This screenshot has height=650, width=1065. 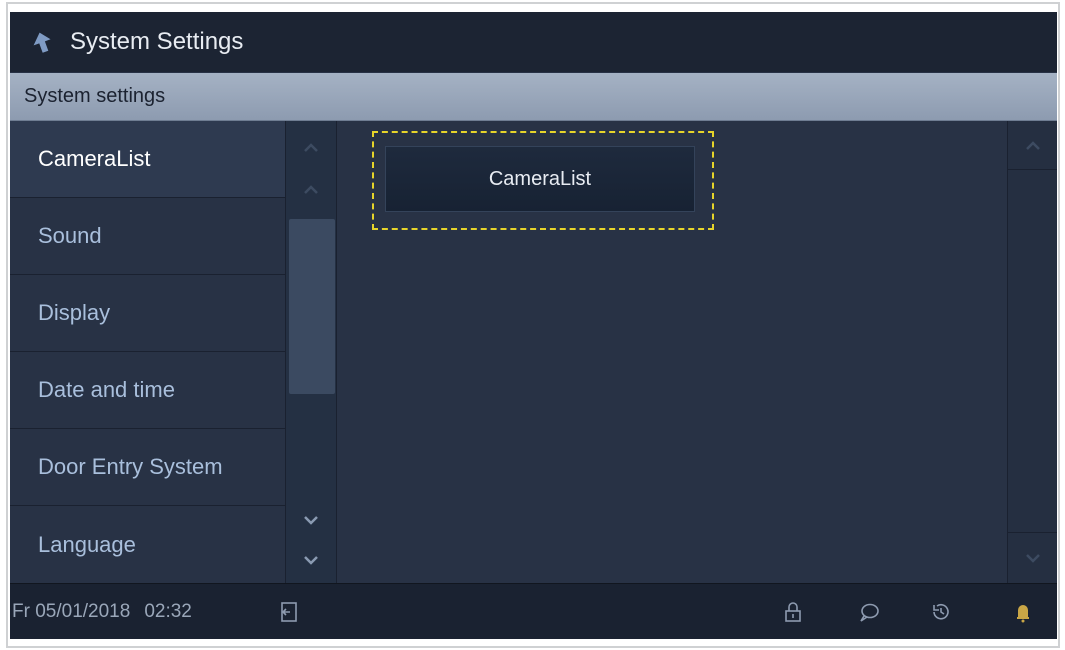 I want to click on back-arrow-icon, so click(x=42, y=42).